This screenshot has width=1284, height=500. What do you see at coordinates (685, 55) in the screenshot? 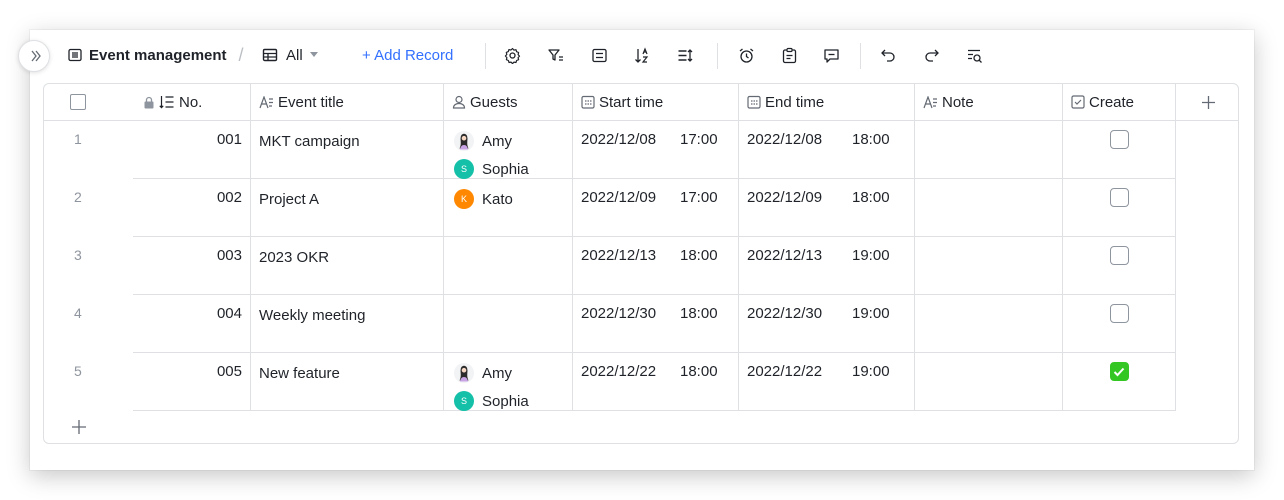
I see `row-height-icon` at bounding box center [685, 55].